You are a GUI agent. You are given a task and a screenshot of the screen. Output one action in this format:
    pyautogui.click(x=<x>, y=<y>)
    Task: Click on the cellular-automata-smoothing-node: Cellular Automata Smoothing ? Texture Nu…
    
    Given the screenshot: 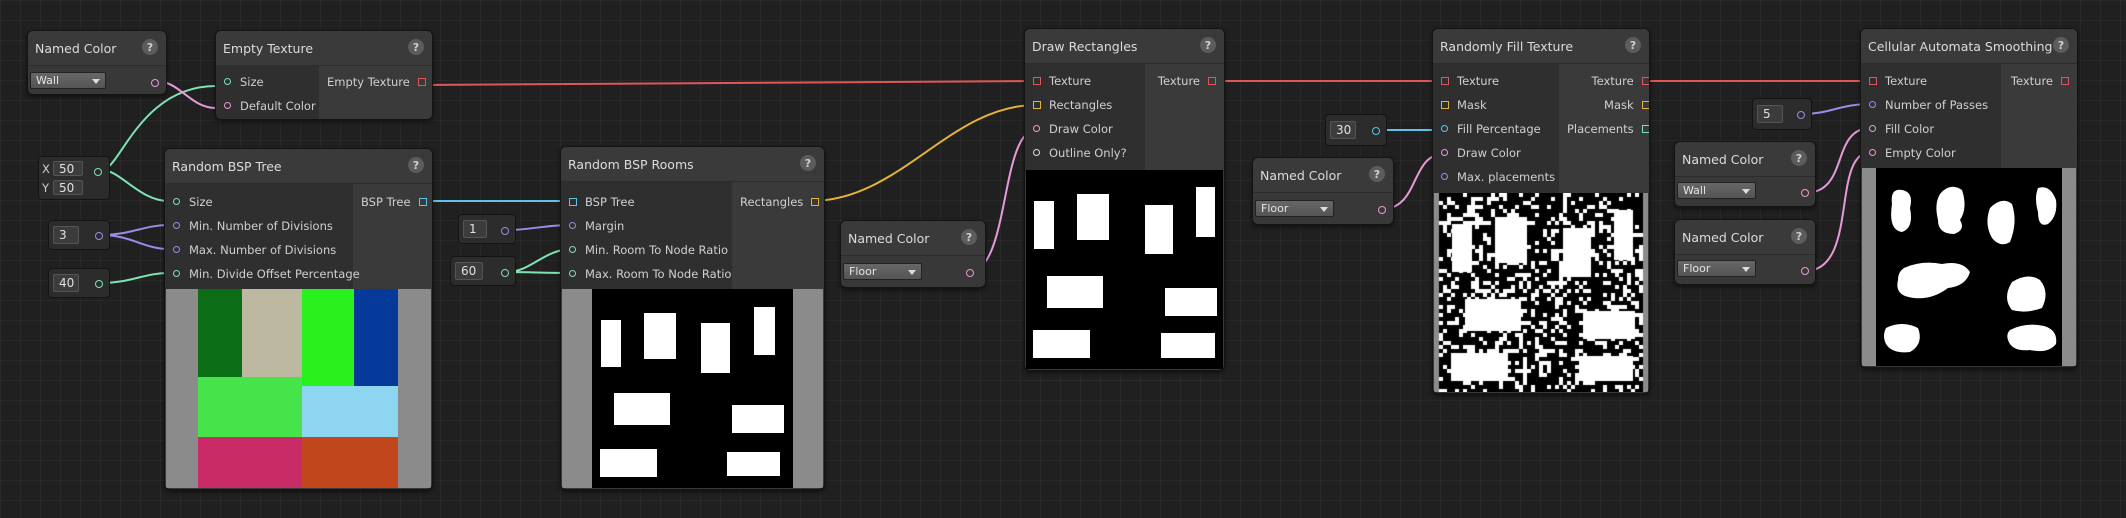 What is the action you would take?
    pyautogui.click(x=1969, y=198)
    